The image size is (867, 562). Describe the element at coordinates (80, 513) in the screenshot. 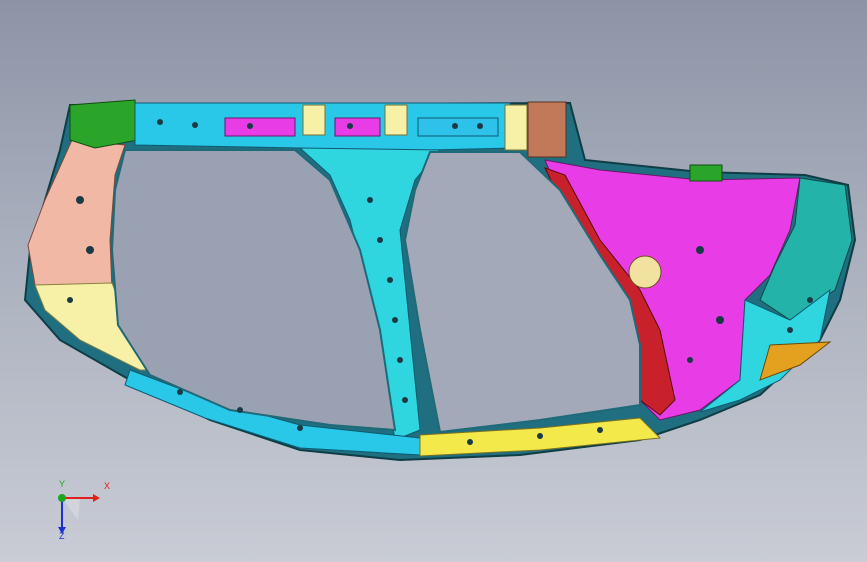

I see `axis-triad: X Y Z` at that location.